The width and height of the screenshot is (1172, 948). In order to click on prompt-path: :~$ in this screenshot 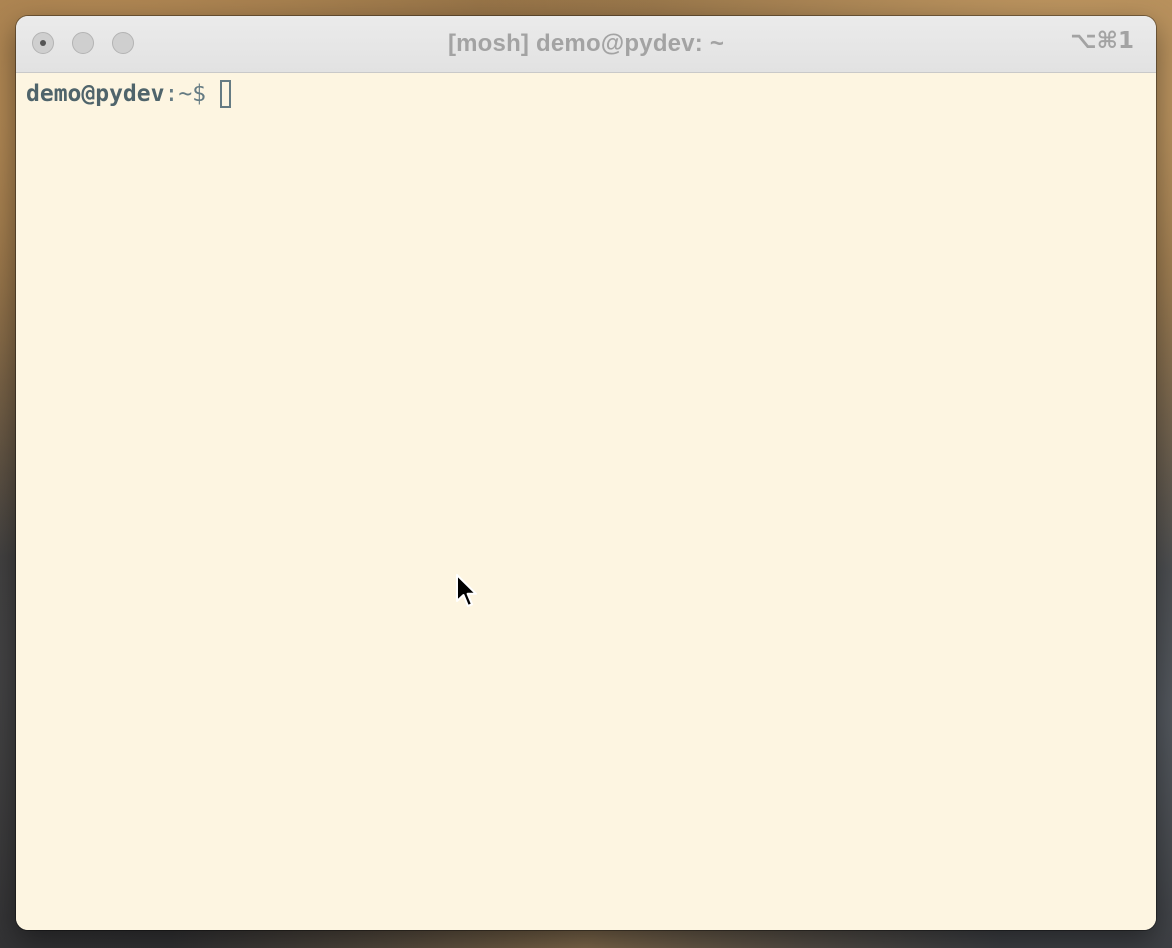, I will do `click(185, 94)`.